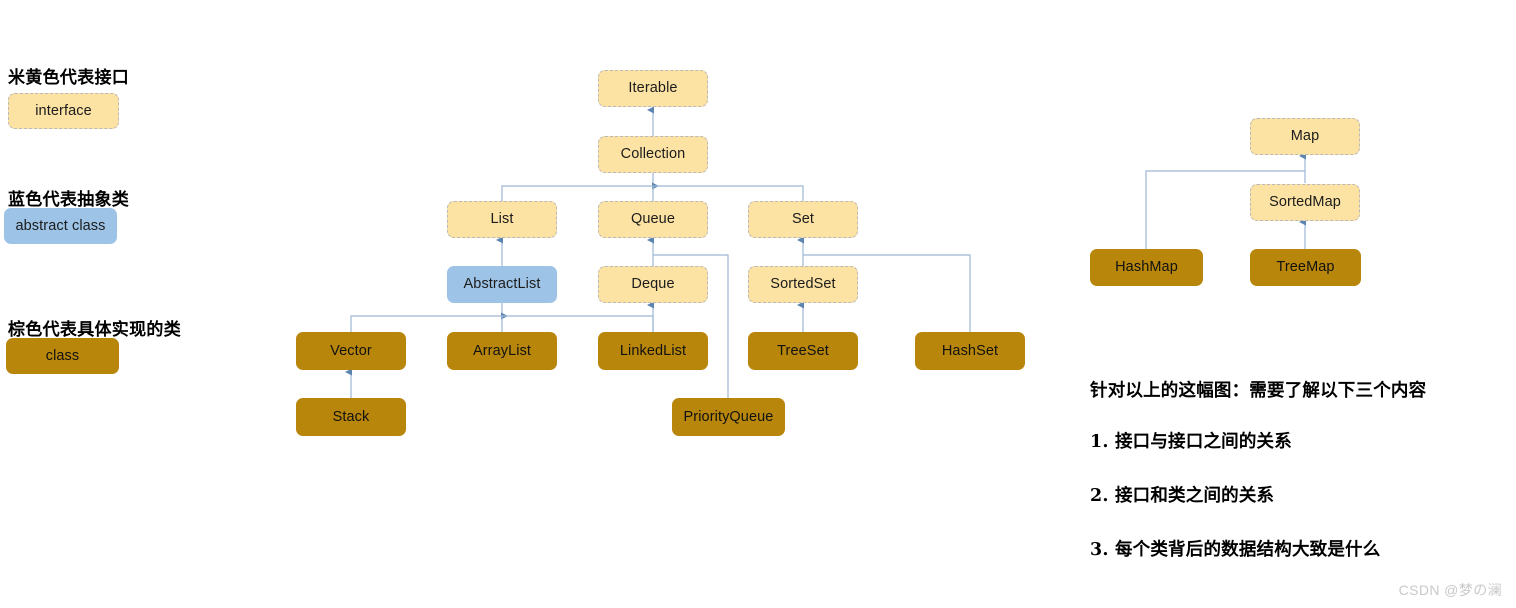 The width and height of the screenshot is (1516, 608). What do you see at coordinates (652, 193) in the screenshot?
I see `edge-bus-collection-rail` at bounding box center [652, 193].